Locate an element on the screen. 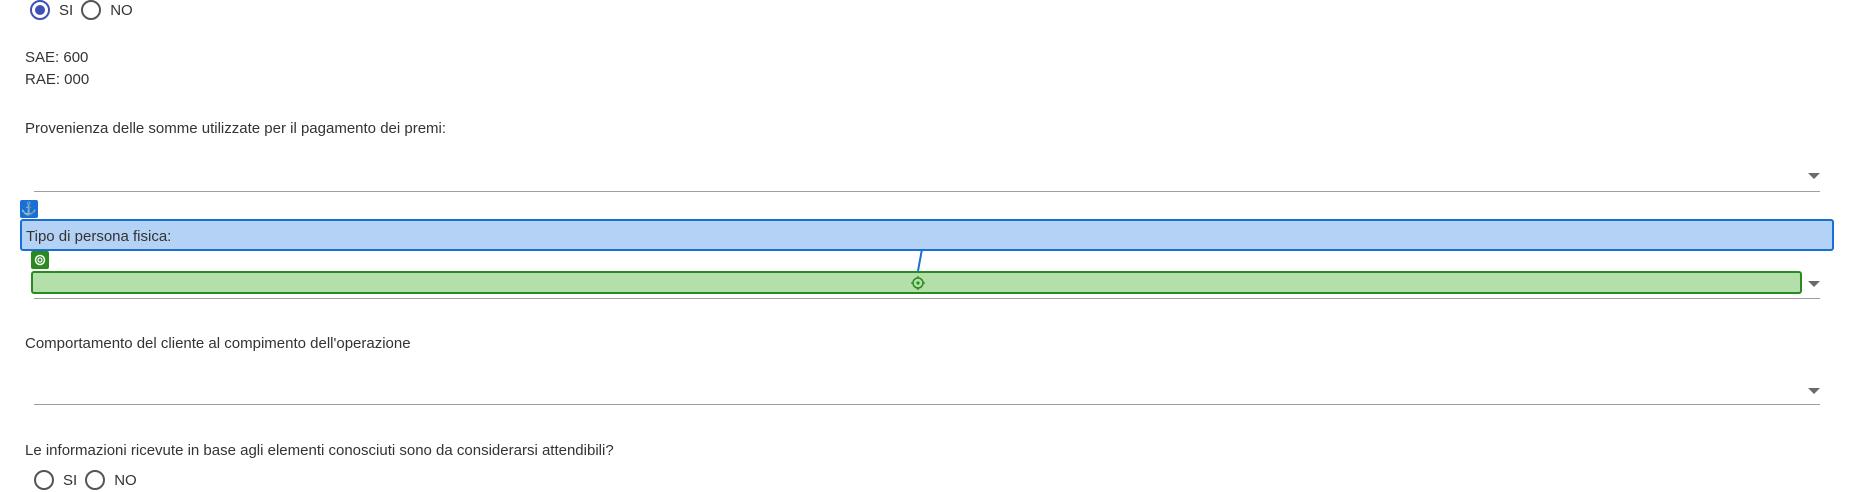 The image size is (1851, 492). radio-no-top is located at coordinates (91, 10).